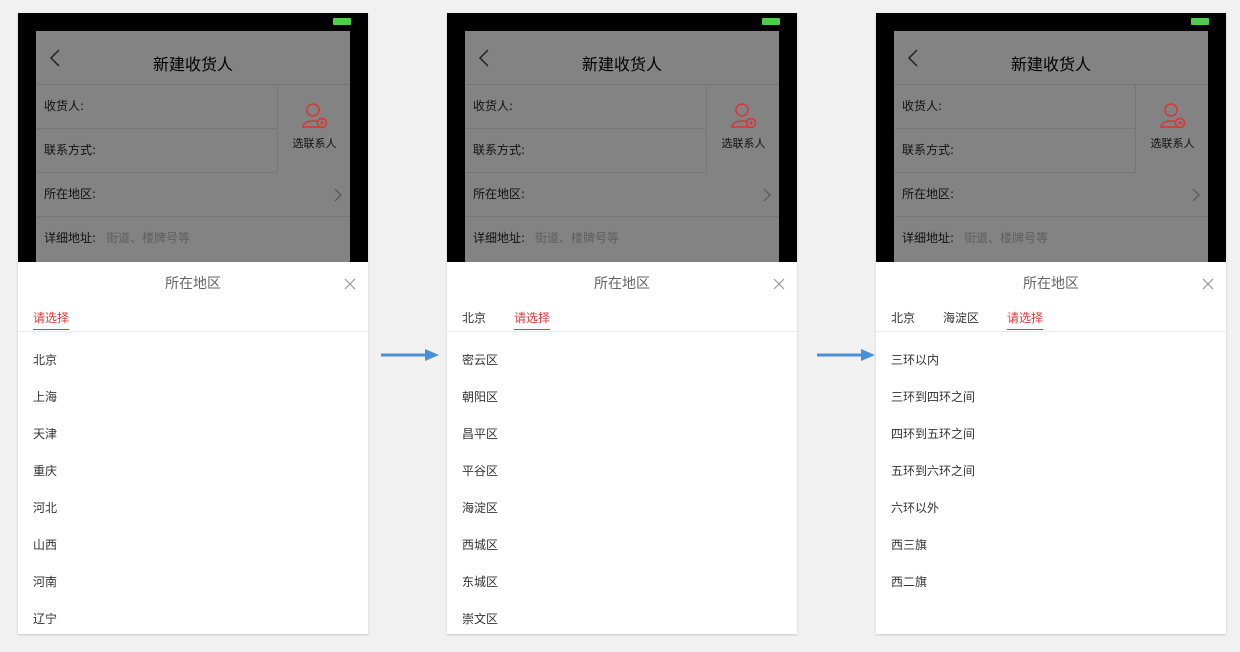 This screenshot has width=1240, height=652. What do you see at coordinates (45, 582) in the screenshot?
I see `region-option: 河南` at bounding box center [45, 582].